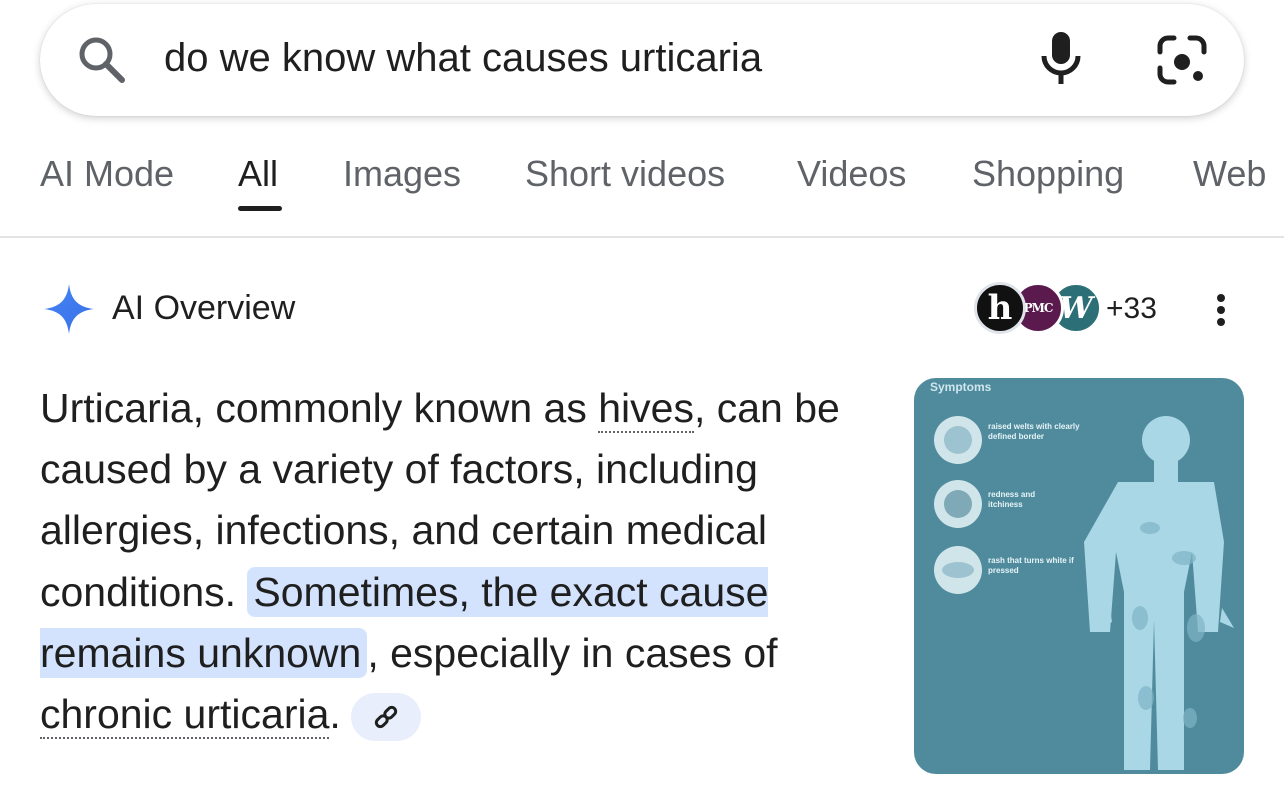  Describe the element at coordinates (1131, 309) in the screenshot. I see `source-count: +33` at that location.